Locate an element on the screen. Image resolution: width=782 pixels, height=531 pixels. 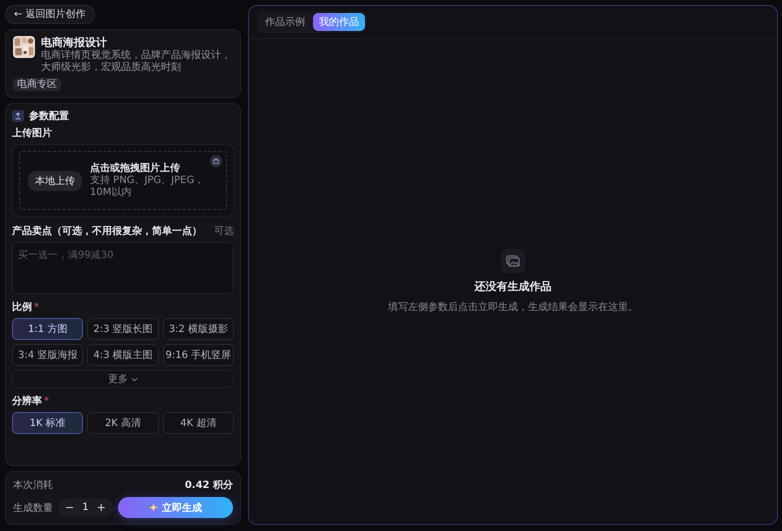
field-label: 上传图片 is located at coordinates (32, 133).